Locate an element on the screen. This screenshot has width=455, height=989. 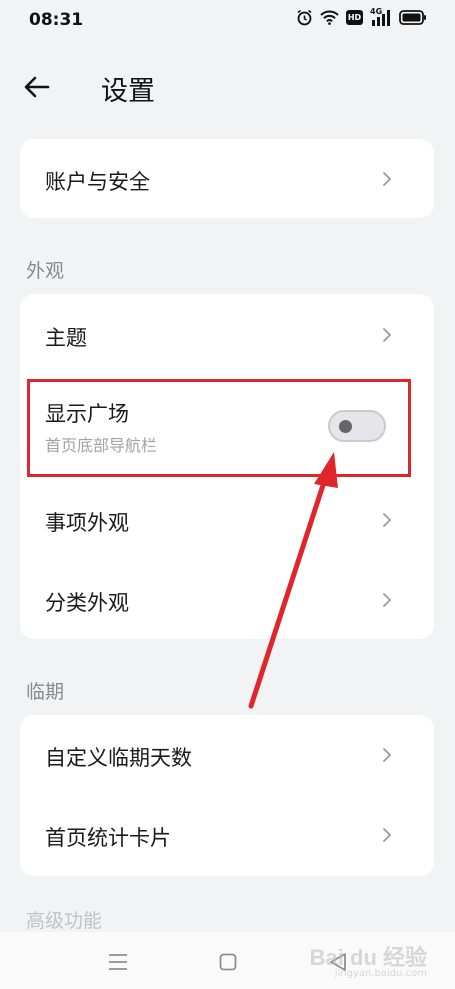
menu-button is located at coordinates (118, 962).